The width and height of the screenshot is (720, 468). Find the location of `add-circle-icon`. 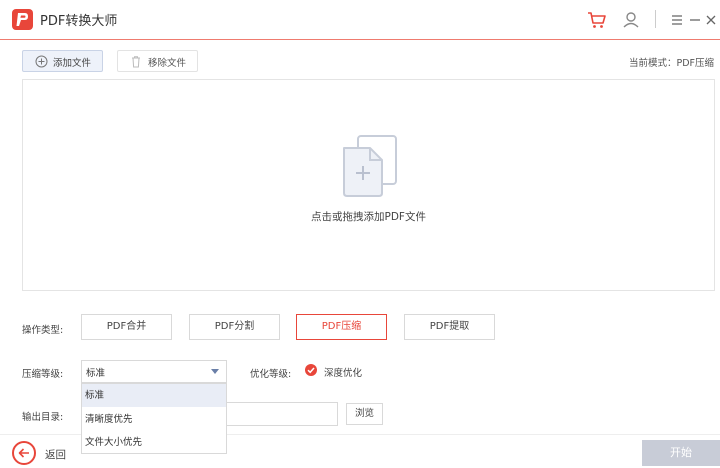

add-circle-icon is located at coordinates (41, 61).